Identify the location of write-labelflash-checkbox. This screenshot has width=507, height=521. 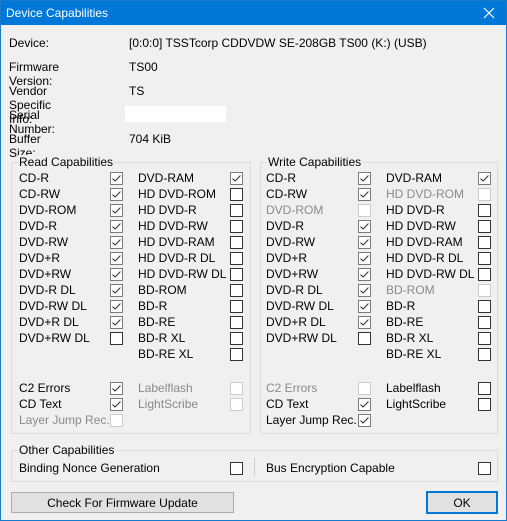
(484, 388).